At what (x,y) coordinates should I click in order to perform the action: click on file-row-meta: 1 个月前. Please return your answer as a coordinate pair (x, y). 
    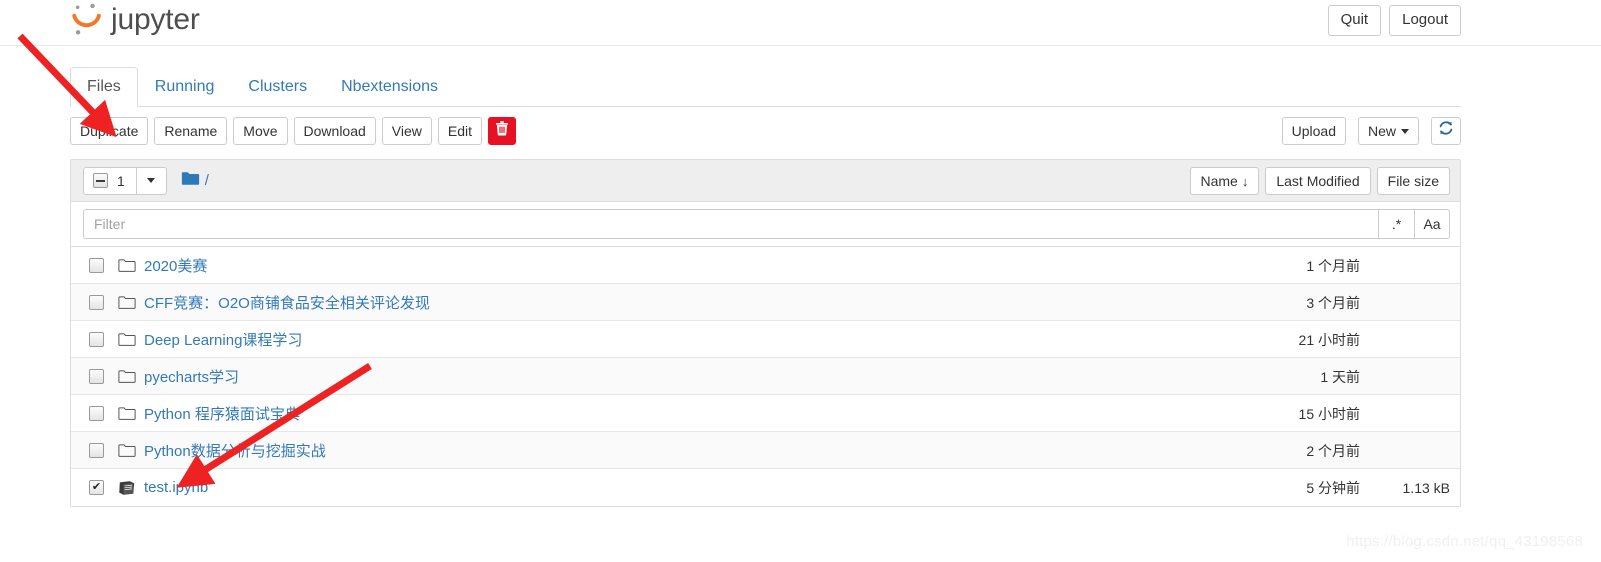
    Looking at the image, I should click on (1340, 265).